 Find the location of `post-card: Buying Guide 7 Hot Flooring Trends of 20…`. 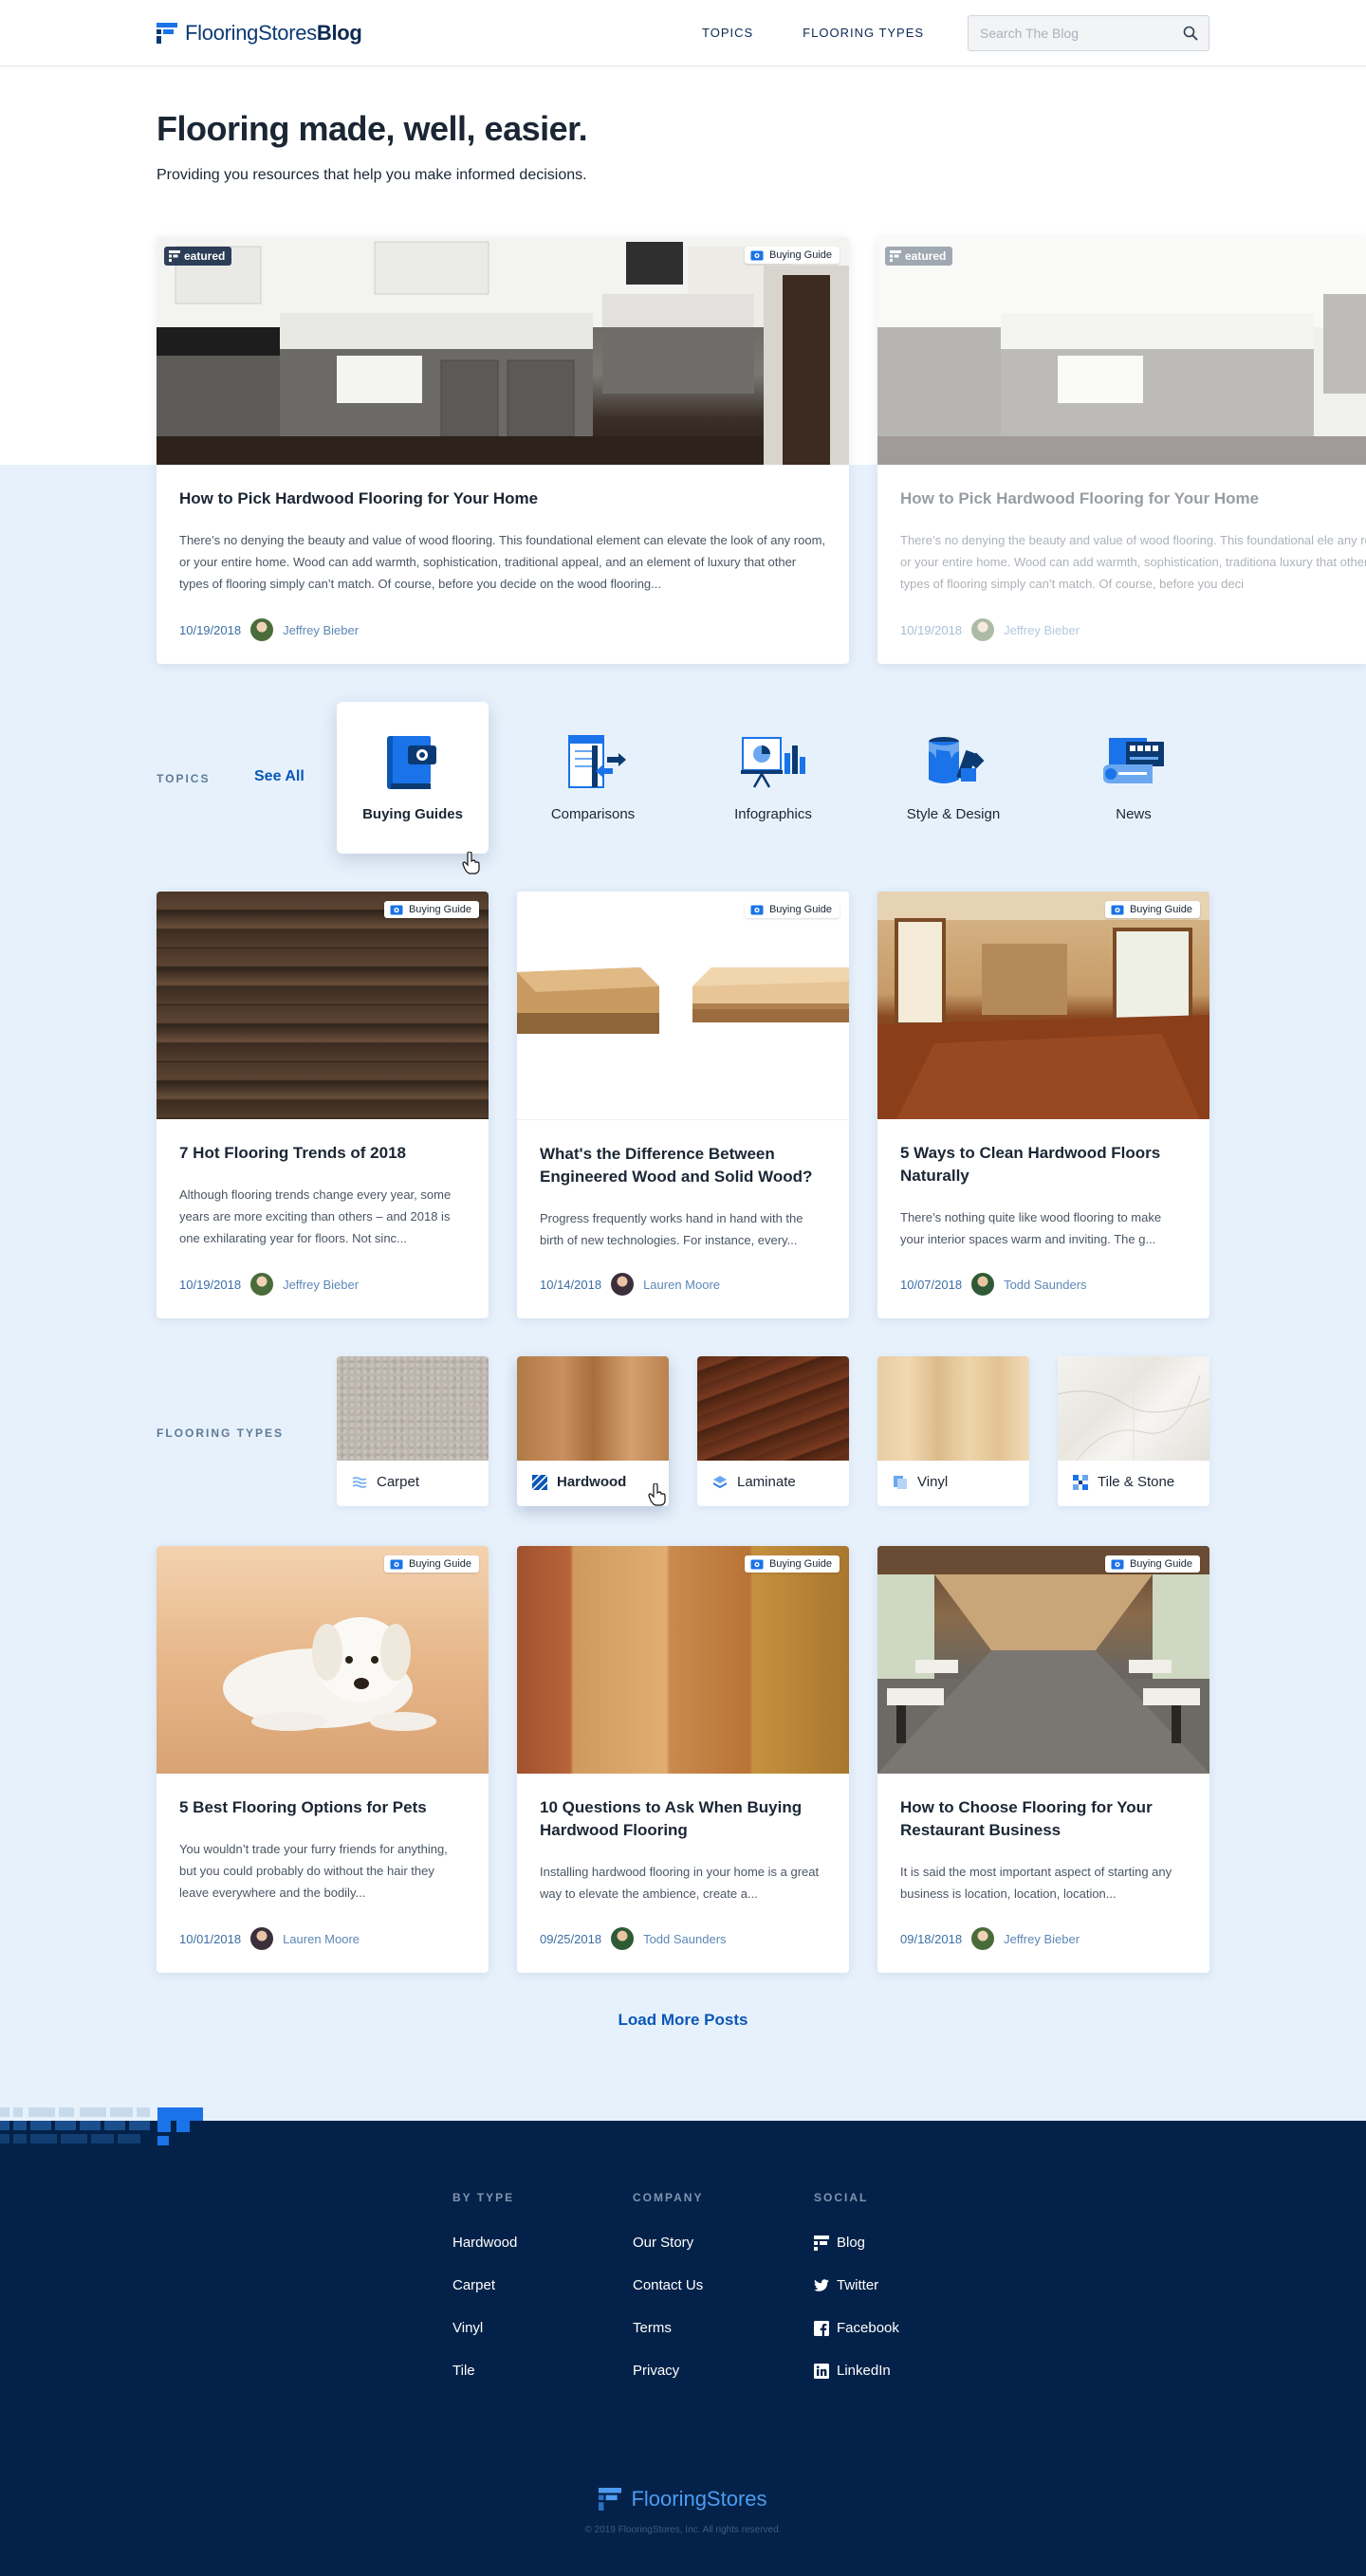

post-card: Buying Guide 7 Hot Flooring Trends of 20… is located at coordinates (323, 1105).